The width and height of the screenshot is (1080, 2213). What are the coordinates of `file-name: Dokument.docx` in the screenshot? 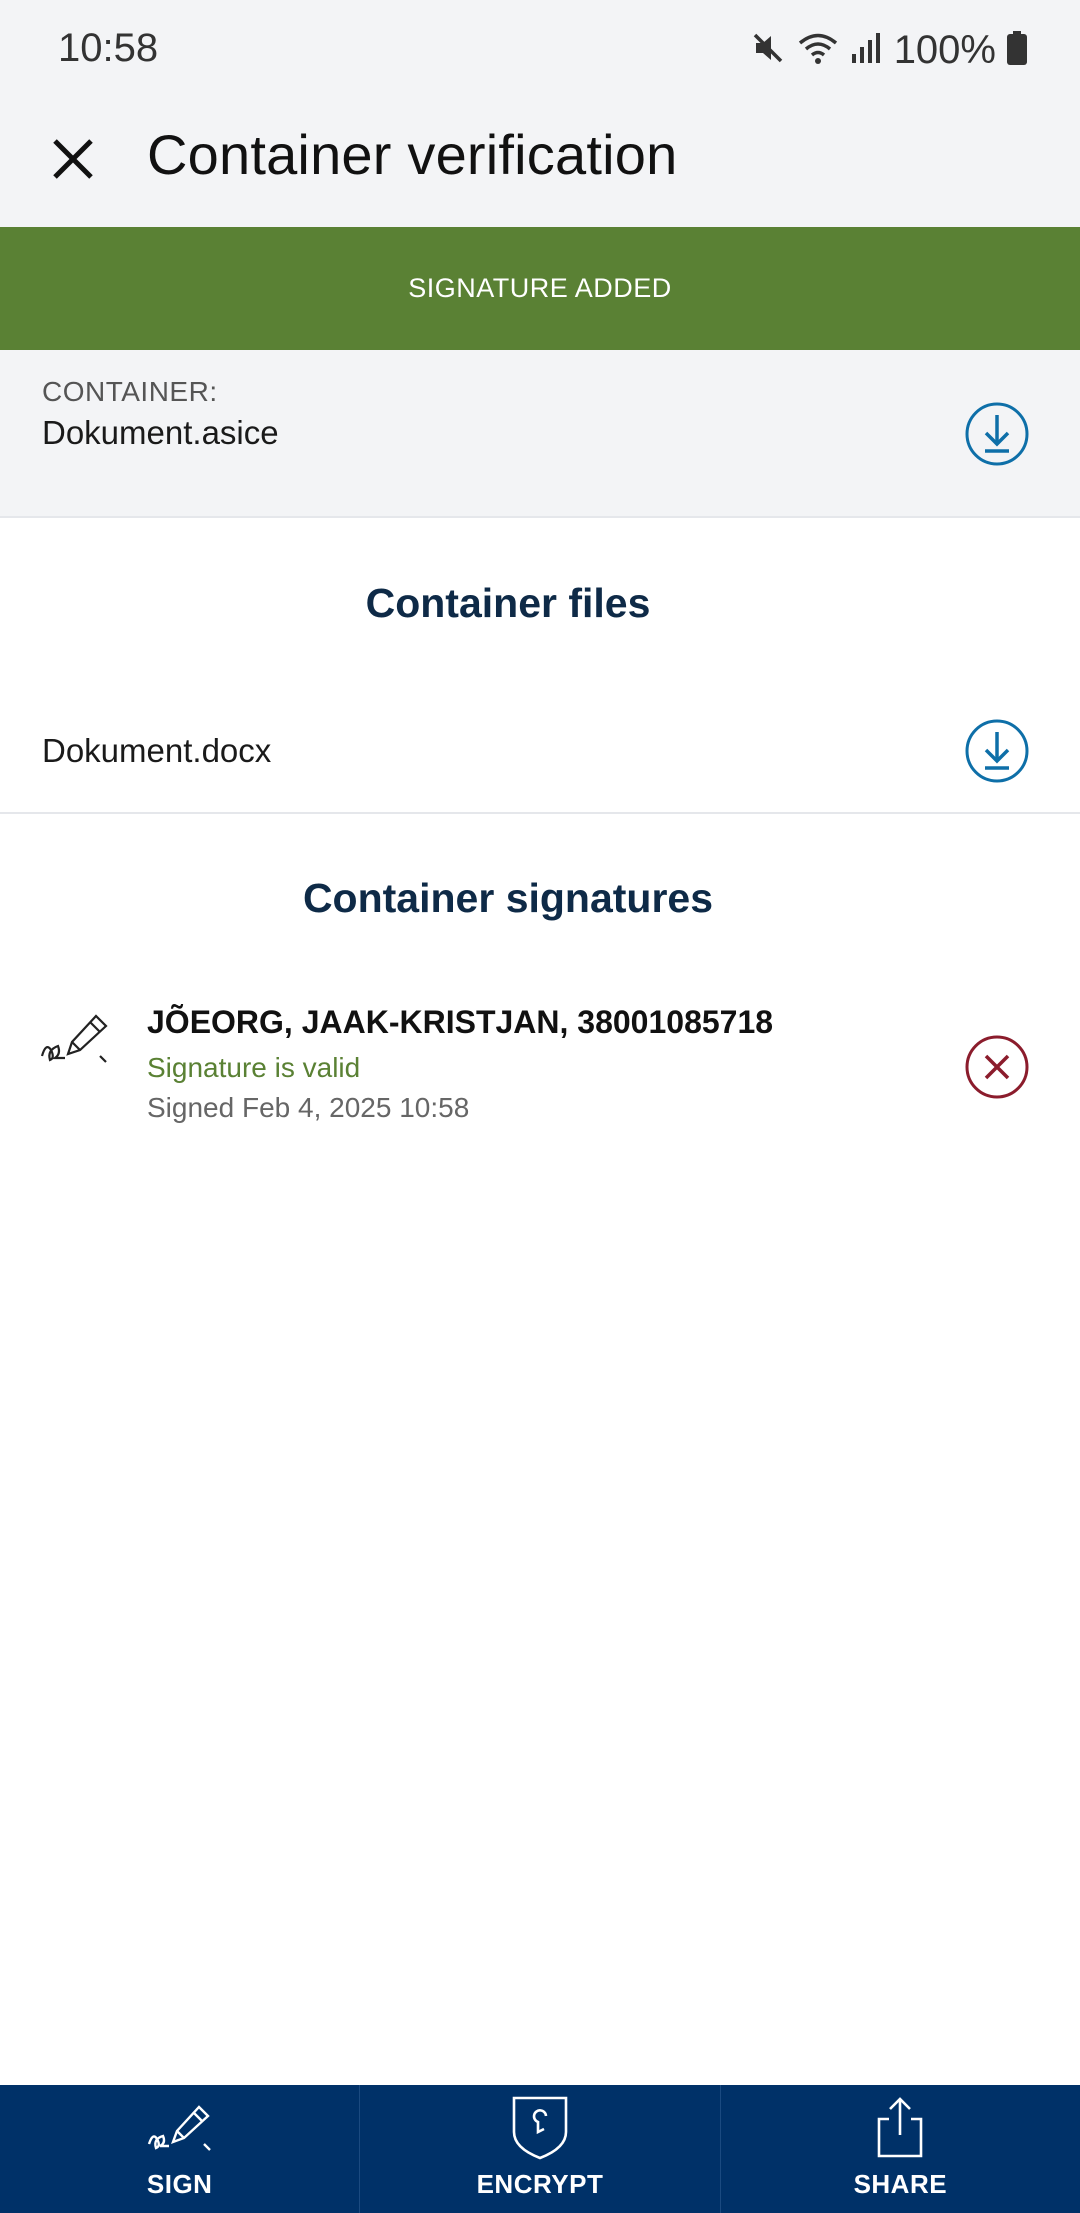 It's located at (157, 750).